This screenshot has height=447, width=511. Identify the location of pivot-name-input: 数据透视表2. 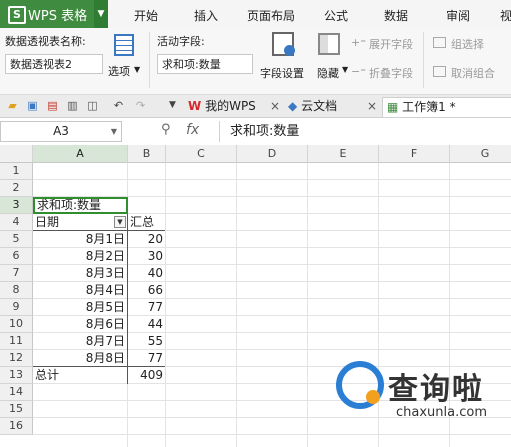
(54, 64).